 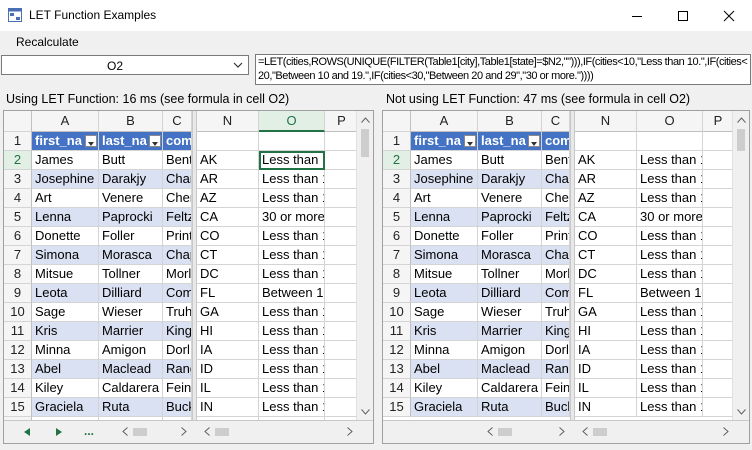 What do you see at coordinates (741, 411) in the screenshot?
I see `scroll-down-icon` at bounding box center [741, 411].